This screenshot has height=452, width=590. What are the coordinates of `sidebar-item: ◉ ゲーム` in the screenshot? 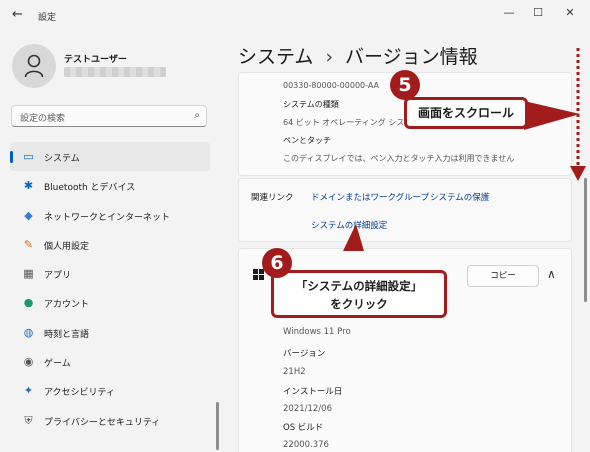 It's located at (110, 361).